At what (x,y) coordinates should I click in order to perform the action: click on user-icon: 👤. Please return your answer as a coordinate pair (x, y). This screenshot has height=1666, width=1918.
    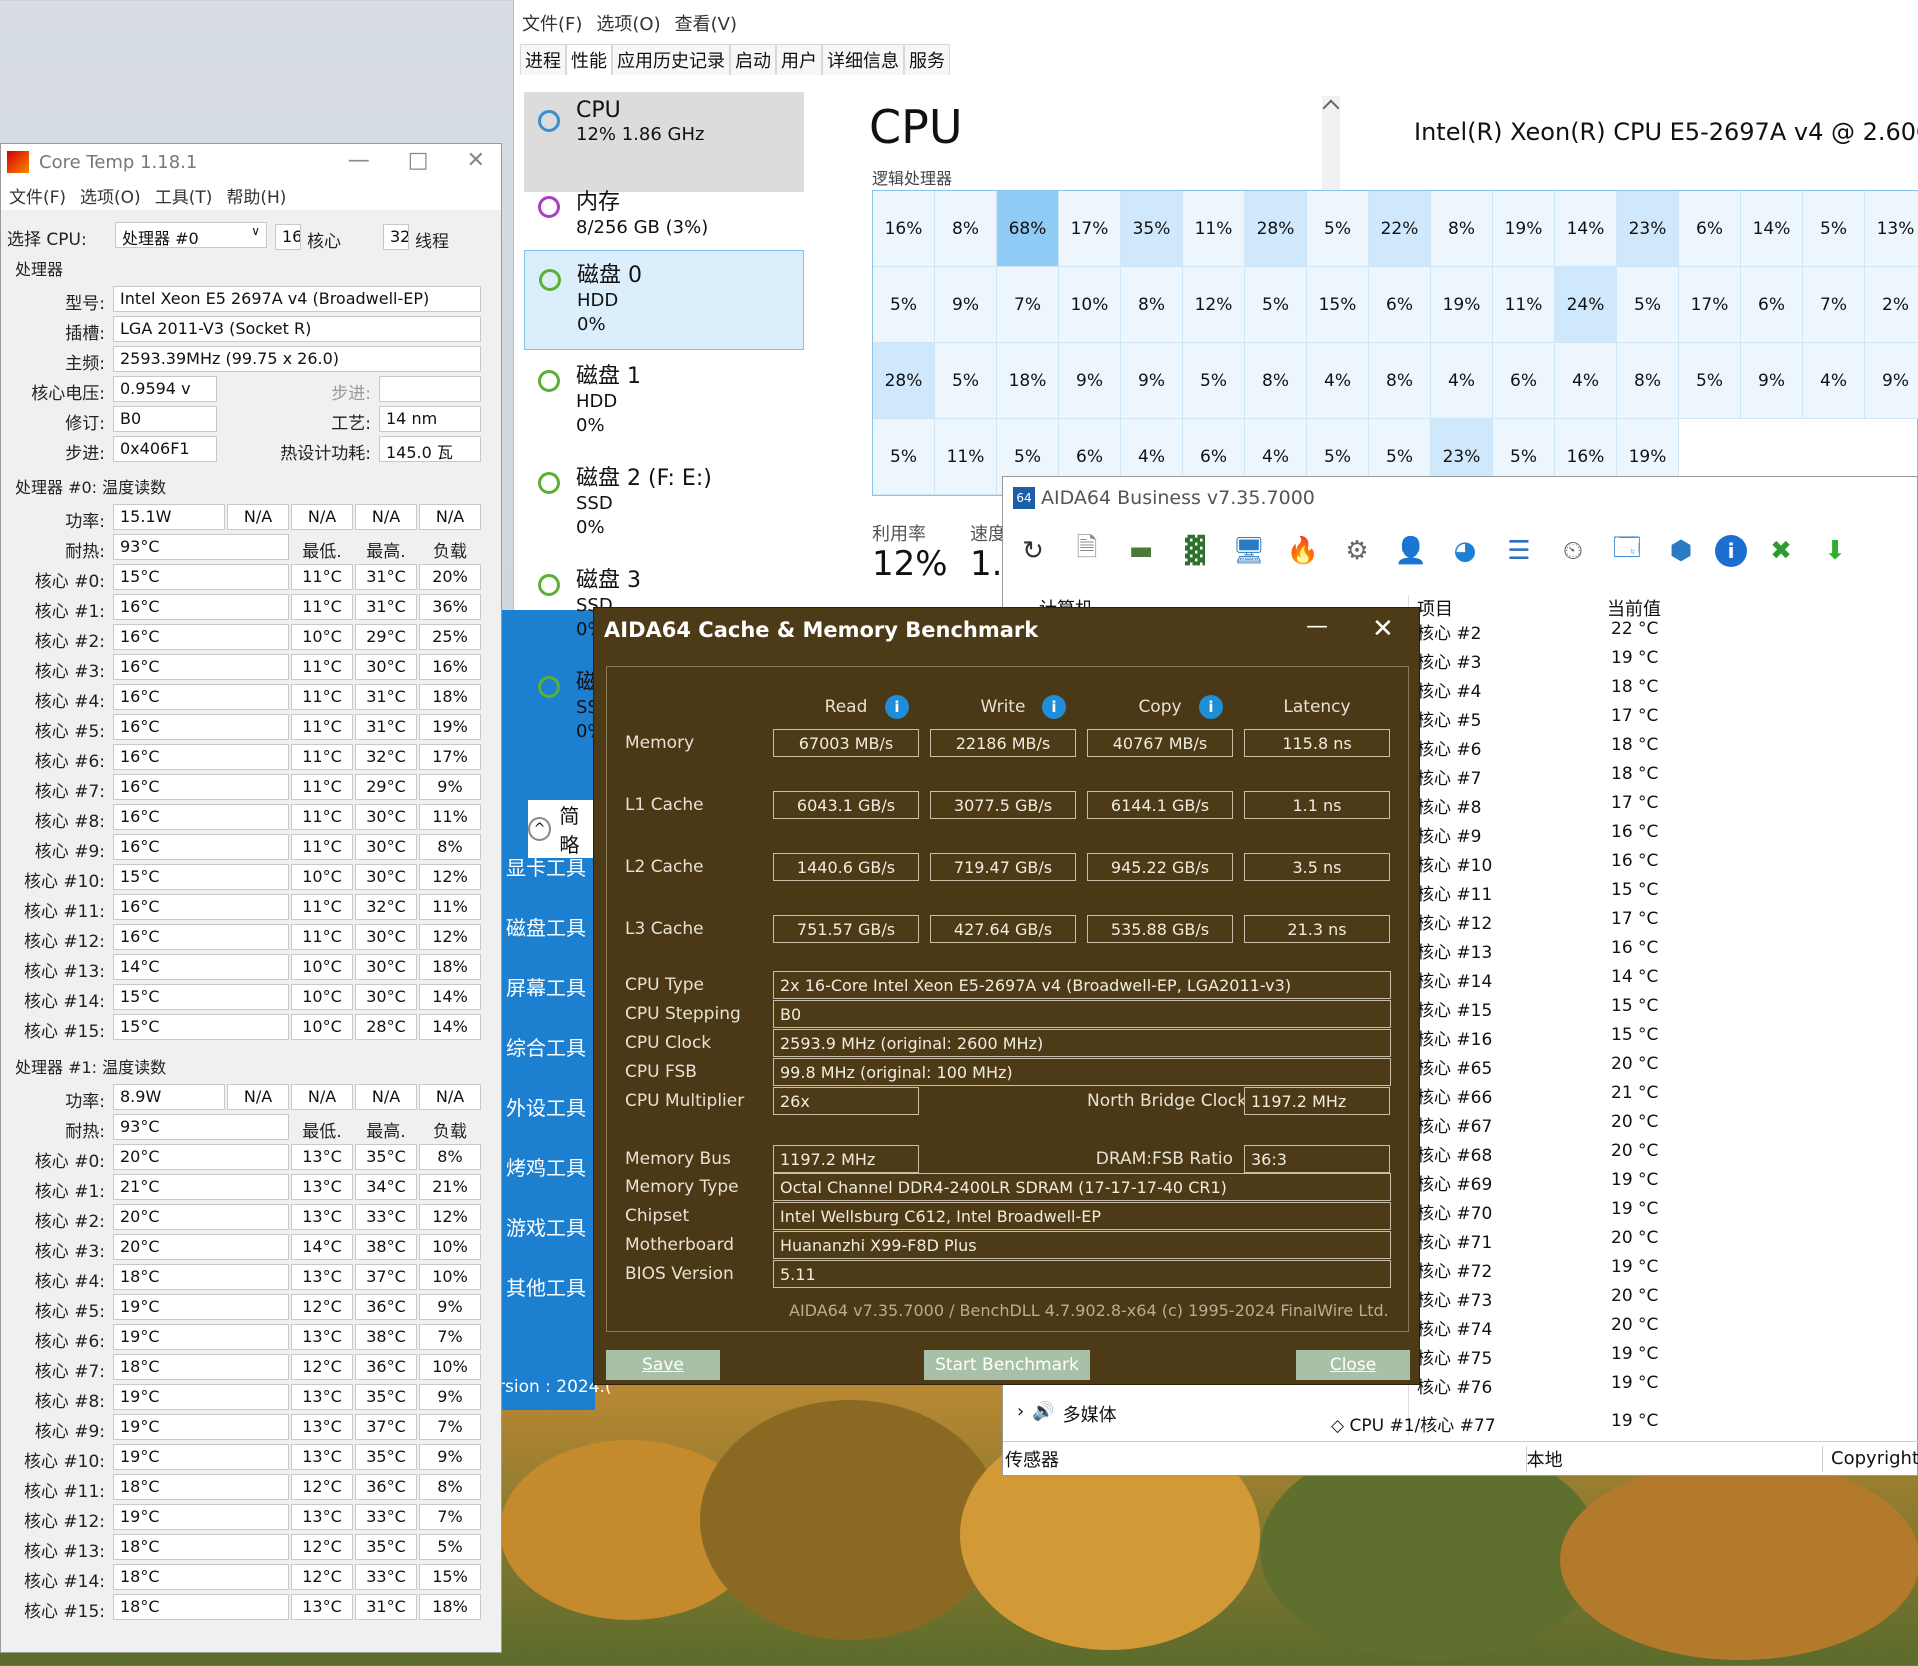
    Looking at the image, I should click on (1411, 551).